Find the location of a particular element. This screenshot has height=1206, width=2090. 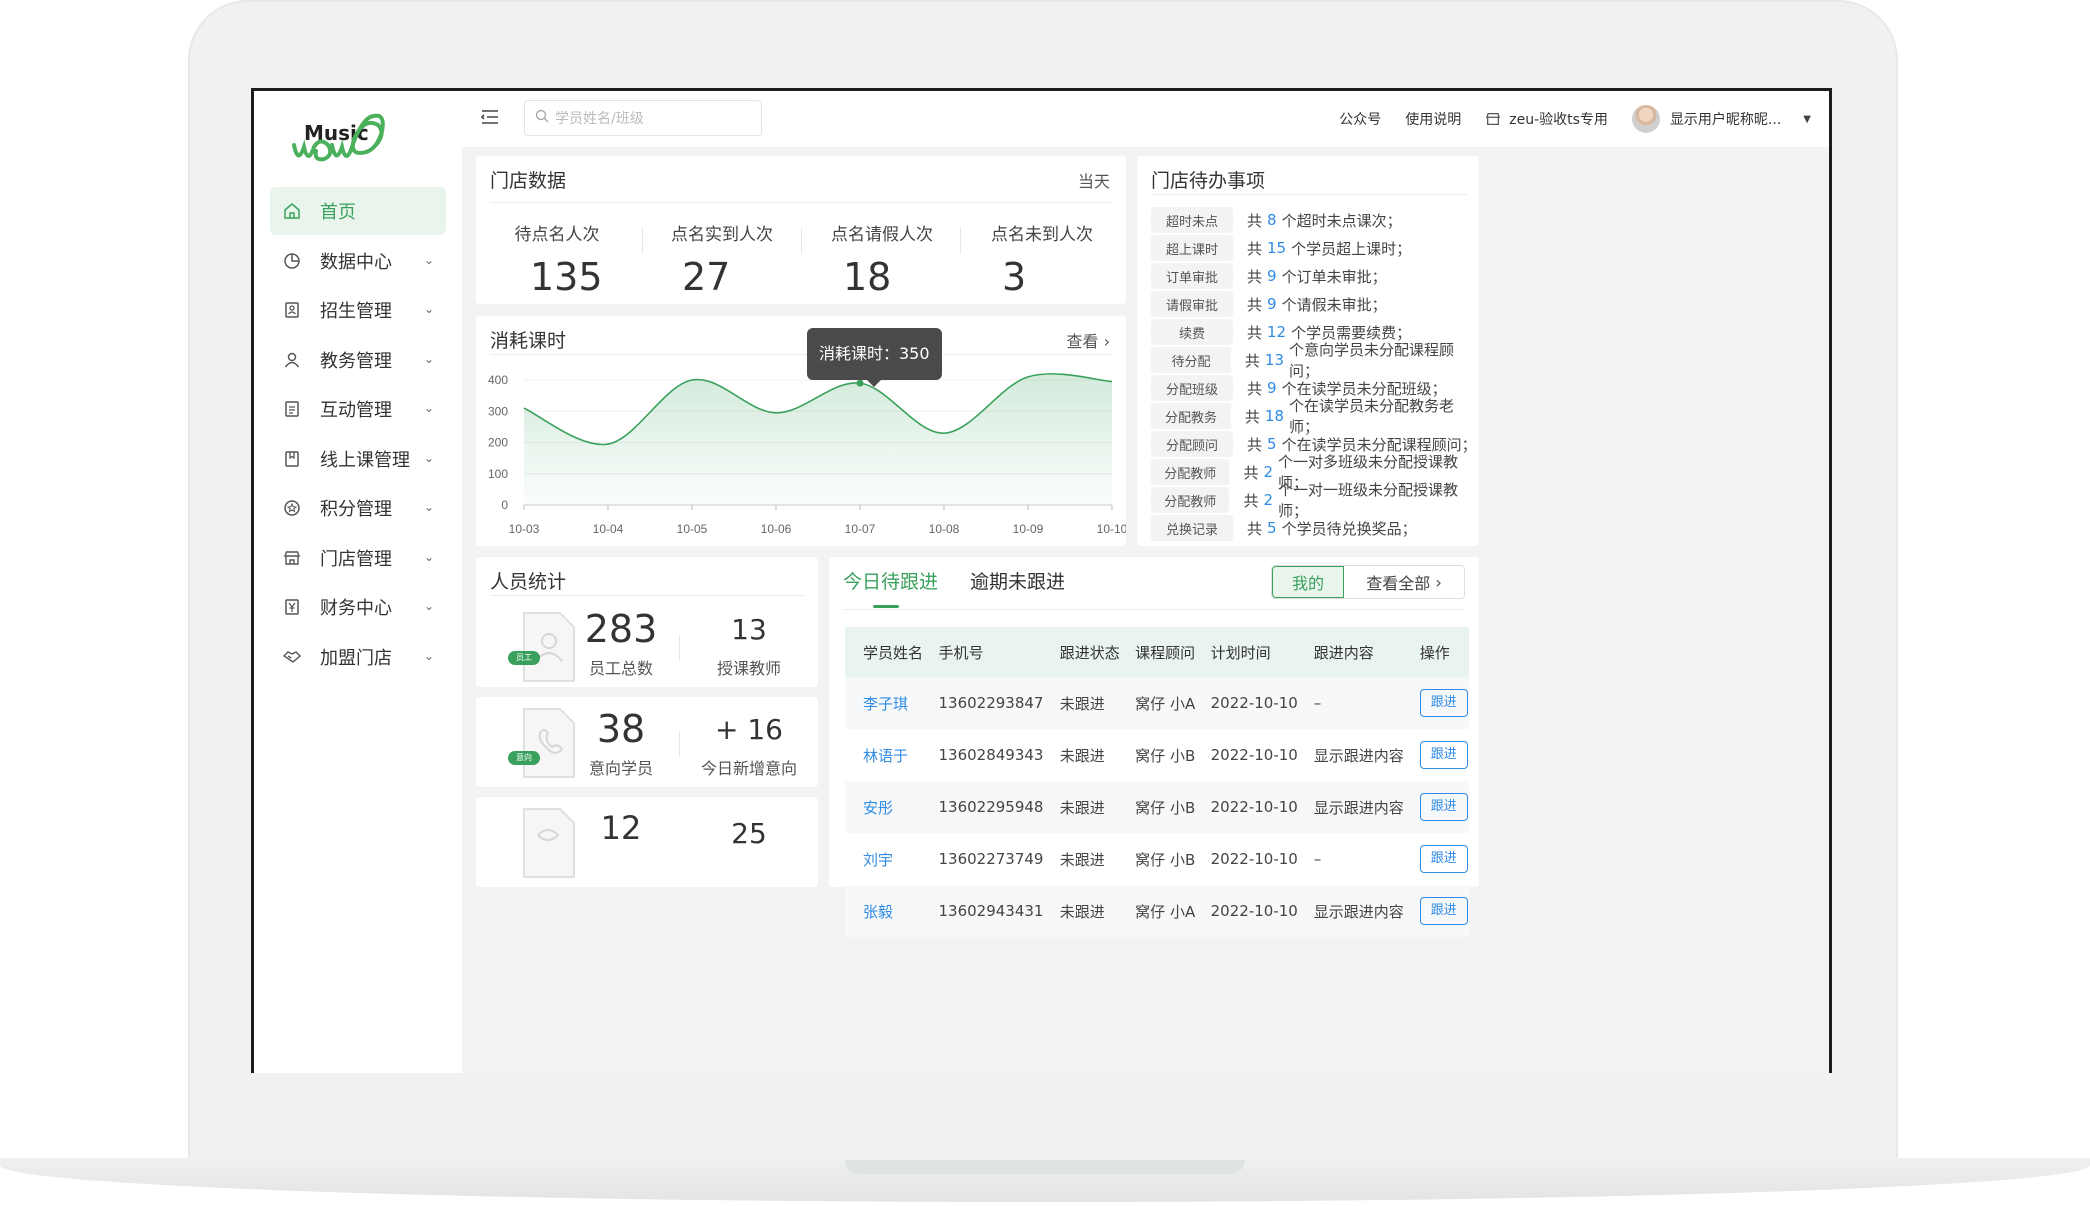

todo-tag: 兑换记录 is located at coordinates (1192, 528).